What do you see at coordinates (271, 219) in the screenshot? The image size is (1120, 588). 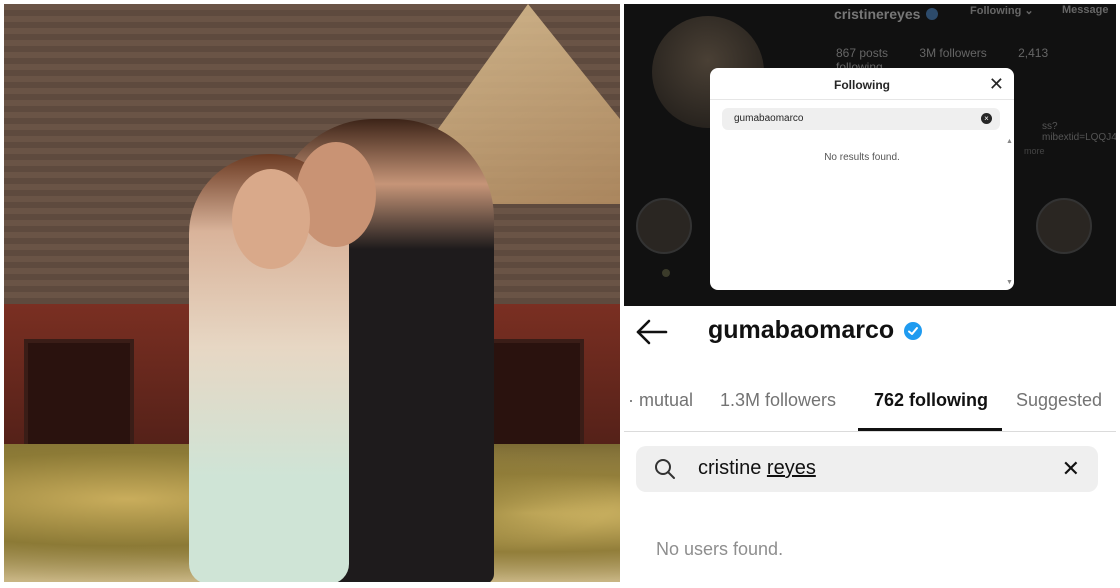 I see `photo-woman-face` at bounding box center [271, 219].